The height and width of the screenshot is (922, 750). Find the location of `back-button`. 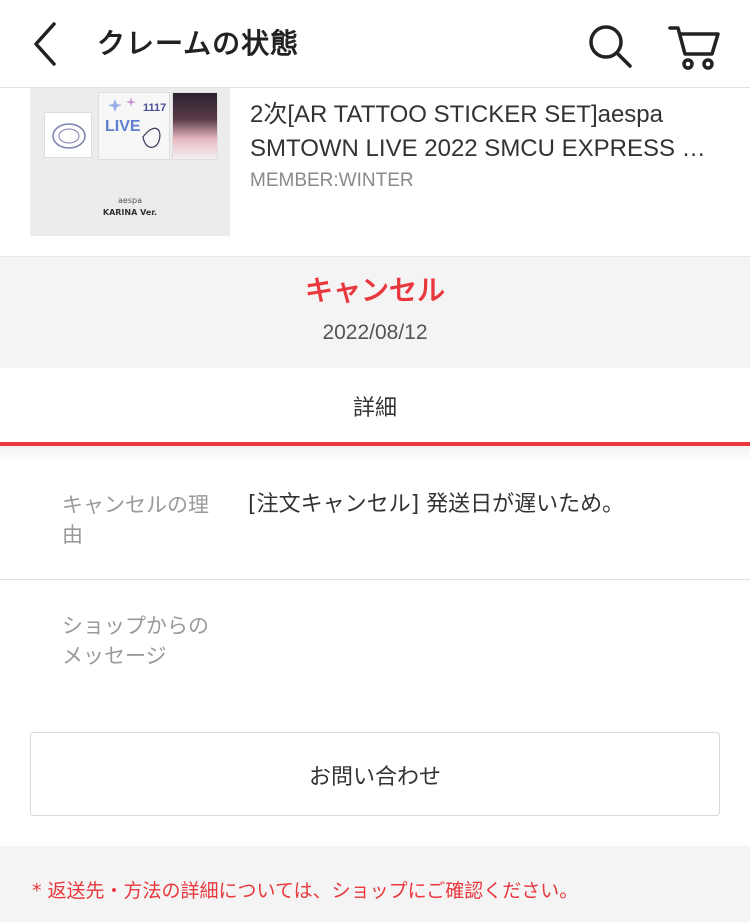

back-button is located at coordinates (50, 44).